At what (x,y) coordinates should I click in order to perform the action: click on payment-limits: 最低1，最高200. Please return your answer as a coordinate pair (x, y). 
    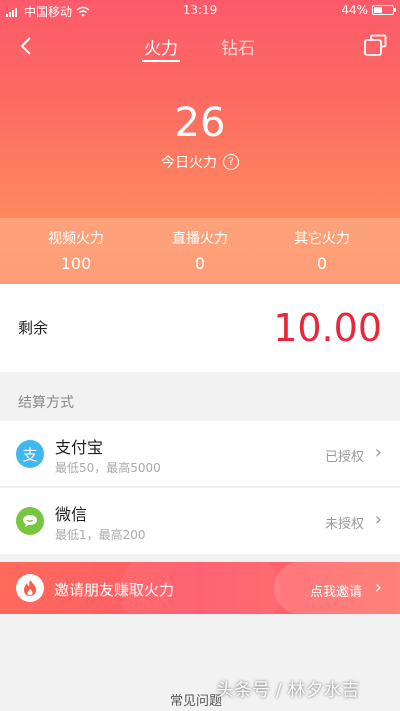
    Looking at the image, I should click on (100, 535).